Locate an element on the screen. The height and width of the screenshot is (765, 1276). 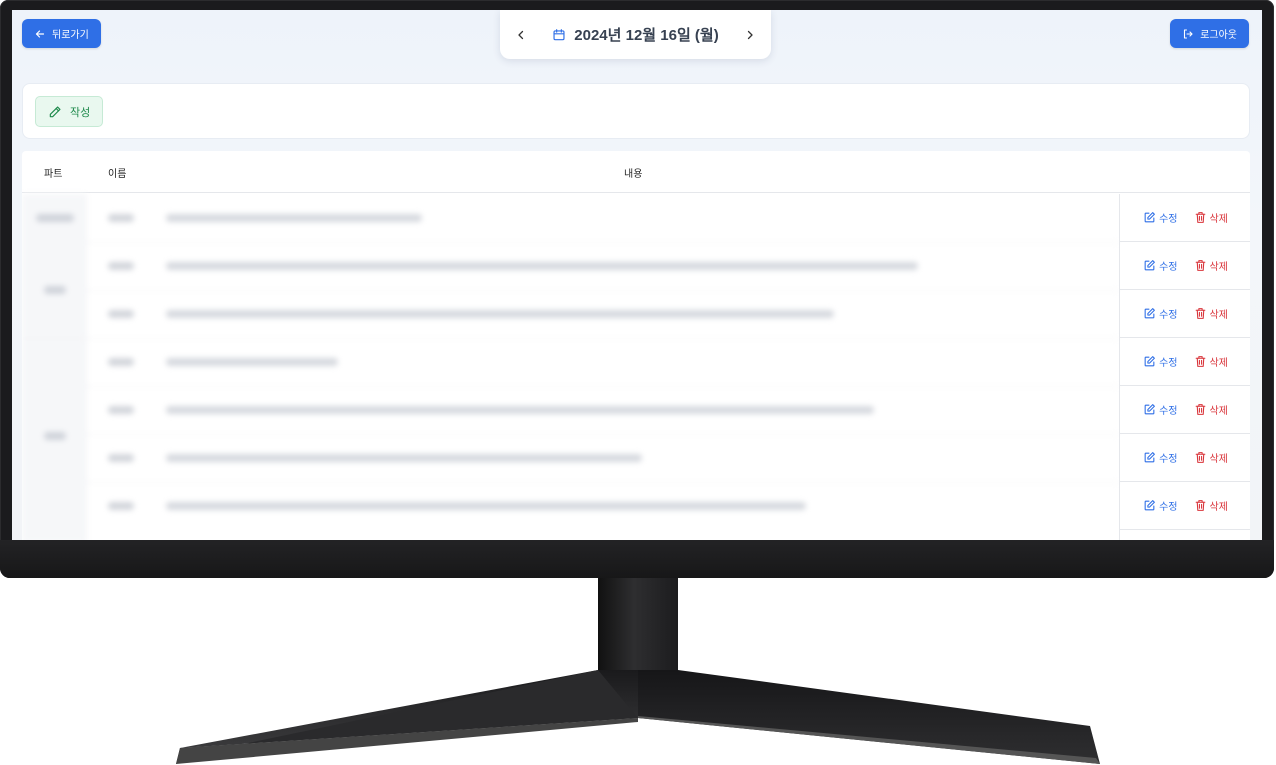
column-content: 내용 is located at coordinates (633, 174).